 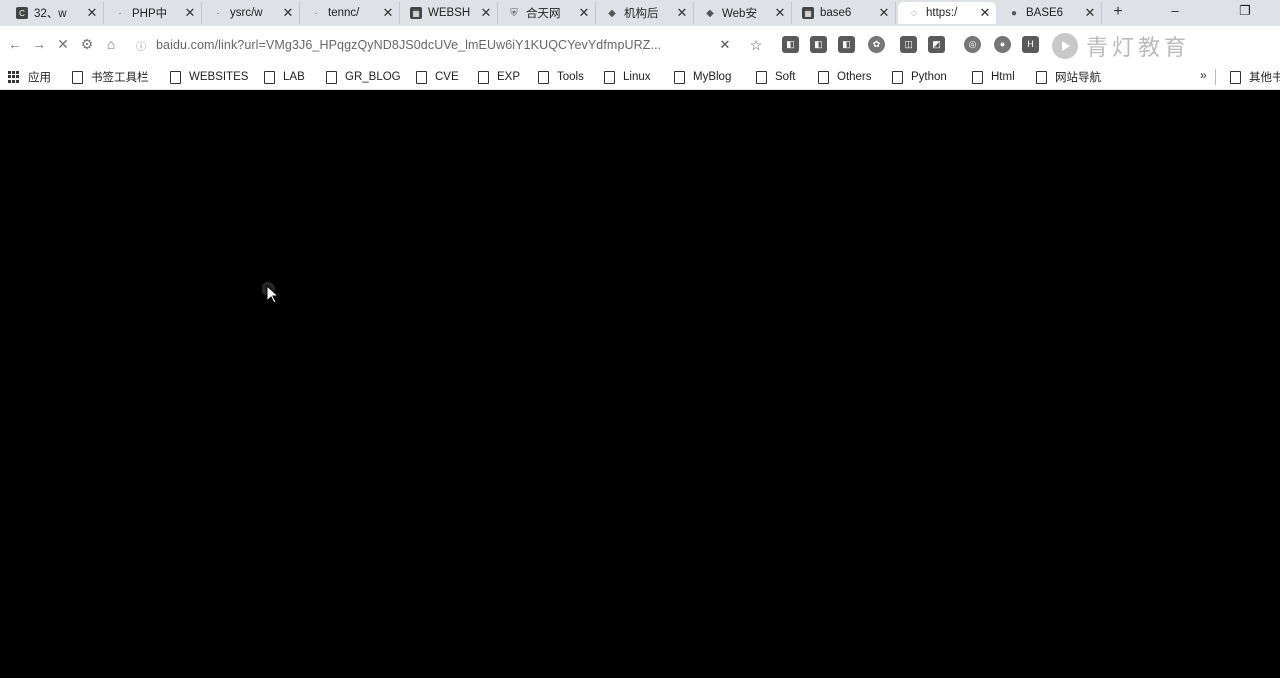 What do you see at coordinates (725, 45) in the screenshot?
I see `clear-icon: ✕` at bounding box center [725, 45].